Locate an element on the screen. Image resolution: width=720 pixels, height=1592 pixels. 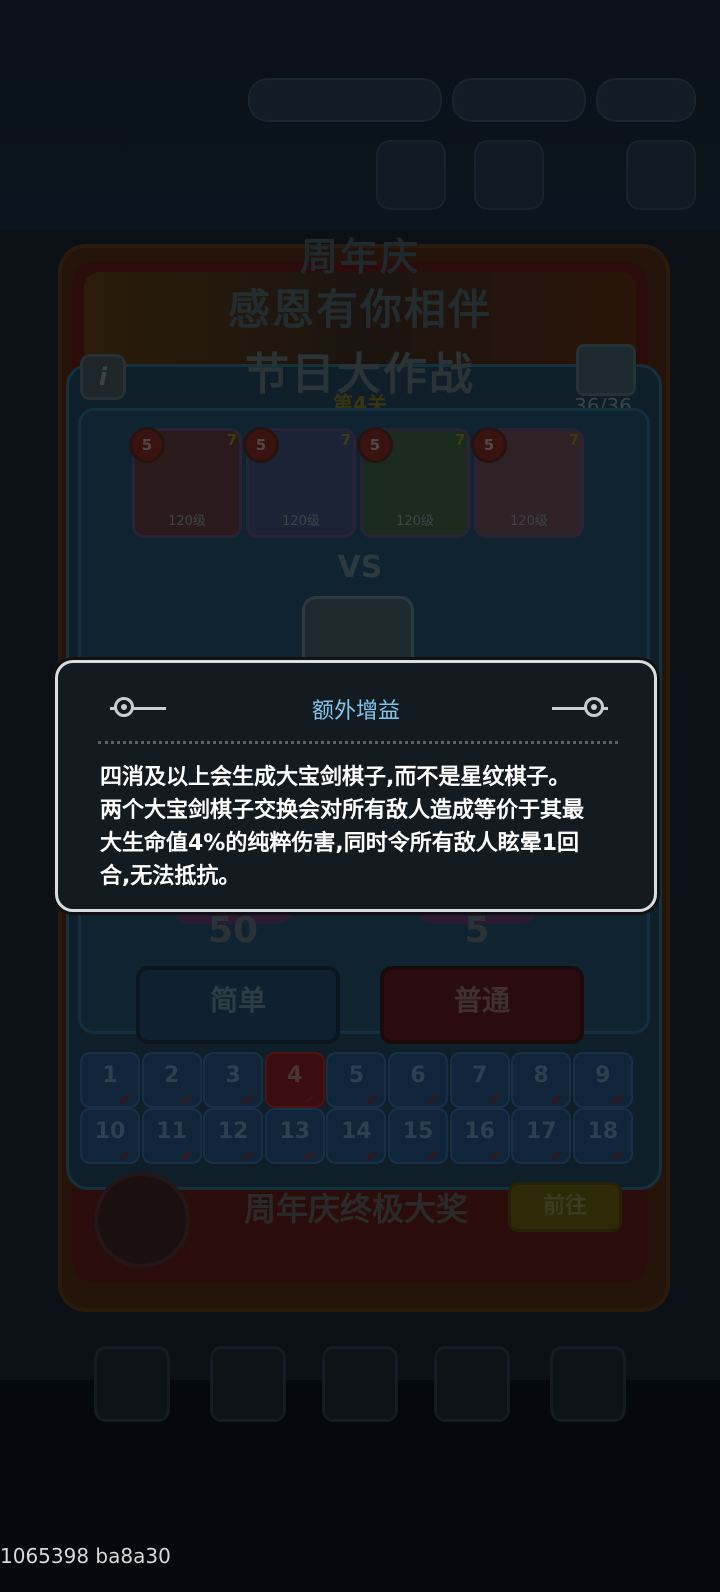
event-title-line1: 周年庆 is located at coordinates (359, 257).